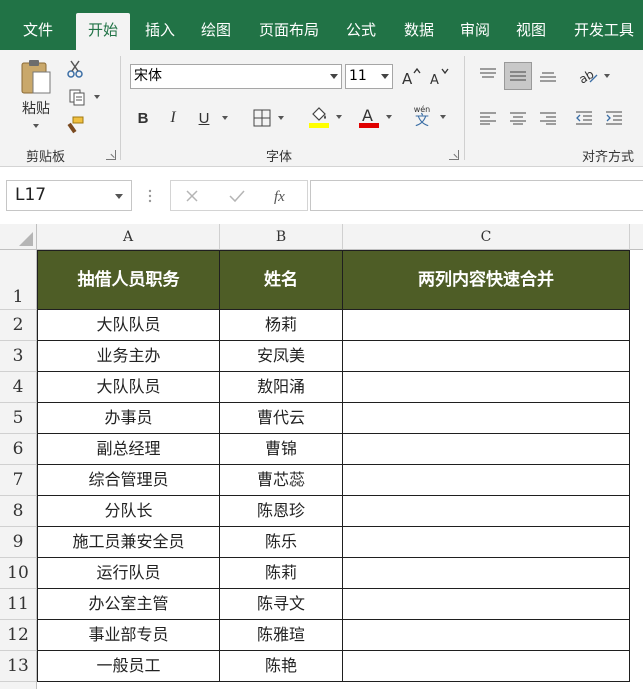 The width and height of the screenshot is (643, 689). Describe the element at coordinates (281, 480) in the screenshot. I see `table-cell: 曹芯蕊` at that location.